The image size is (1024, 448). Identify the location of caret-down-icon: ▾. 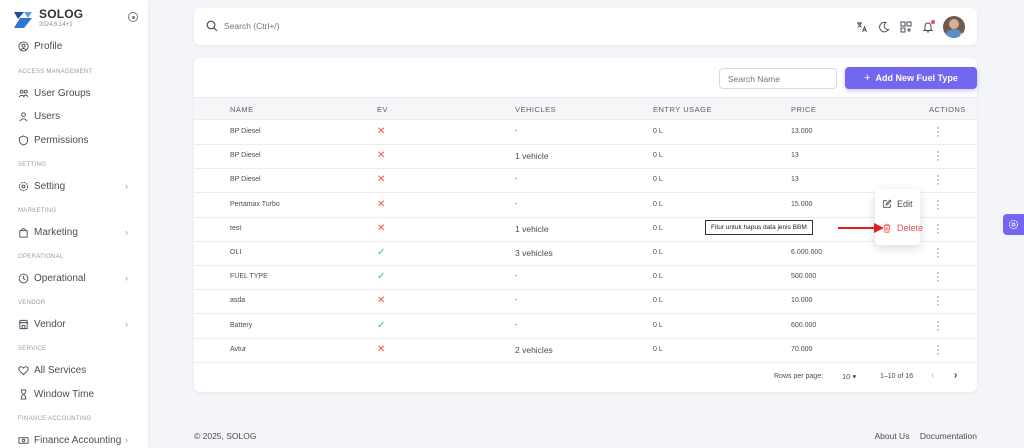
(854, 376).